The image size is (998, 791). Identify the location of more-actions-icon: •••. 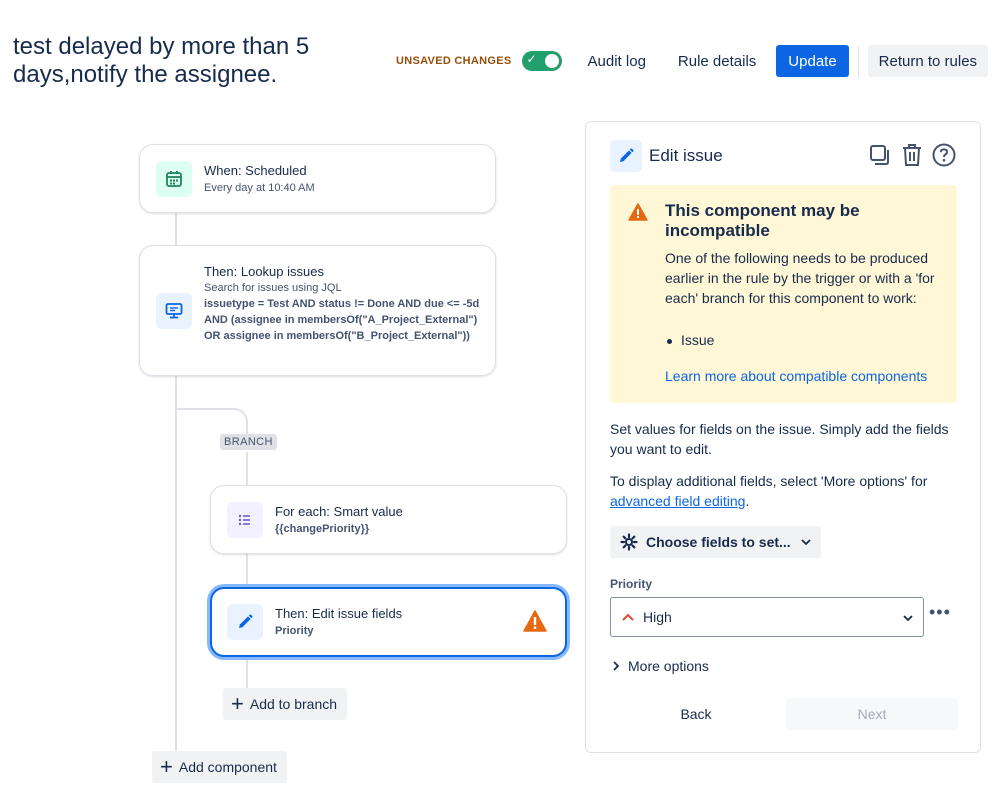
(940, 612).